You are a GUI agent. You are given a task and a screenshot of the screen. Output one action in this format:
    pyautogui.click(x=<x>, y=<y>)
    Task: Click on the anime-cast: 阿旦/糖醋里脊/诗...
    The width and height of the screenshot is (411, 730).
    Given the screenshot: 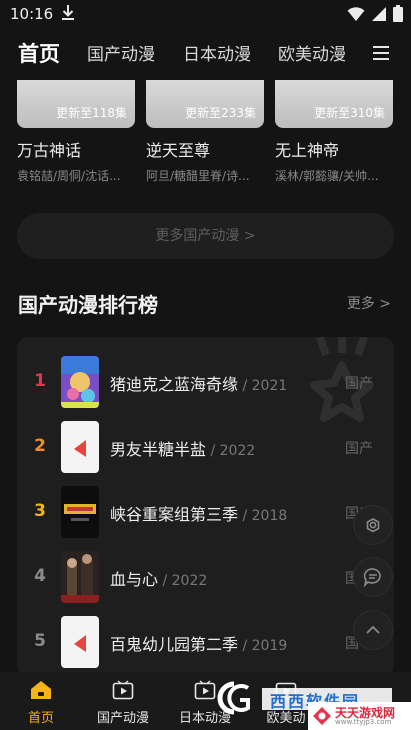 What is the action you would take?
    pyautogui.click(x=198, y=176)
    